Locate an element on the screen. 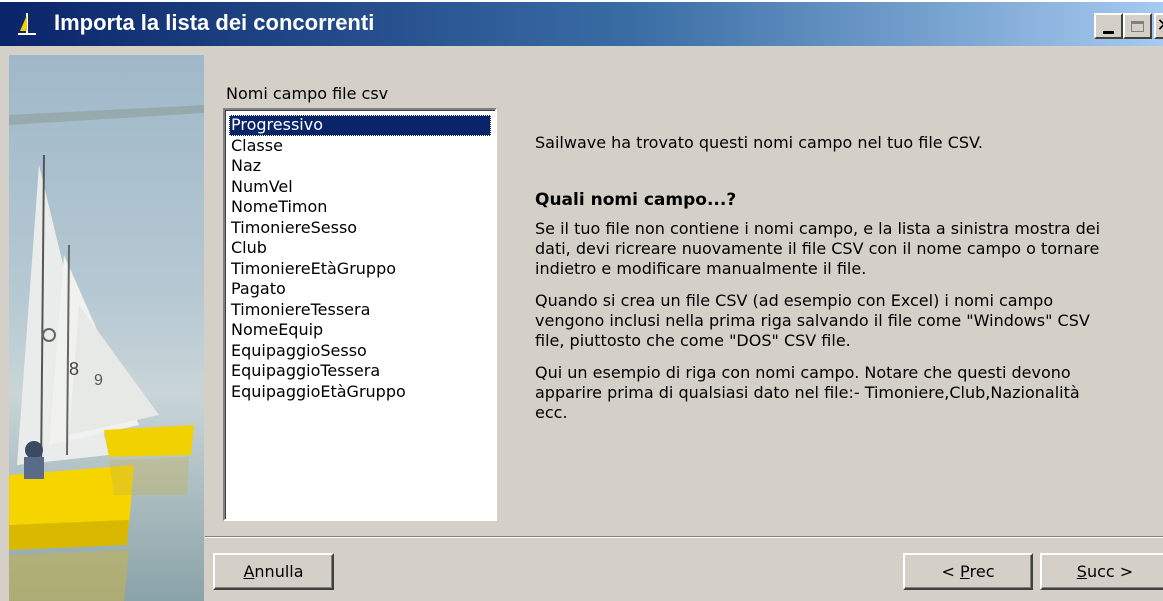  minimize-button is located at coordinates (1108, 26).